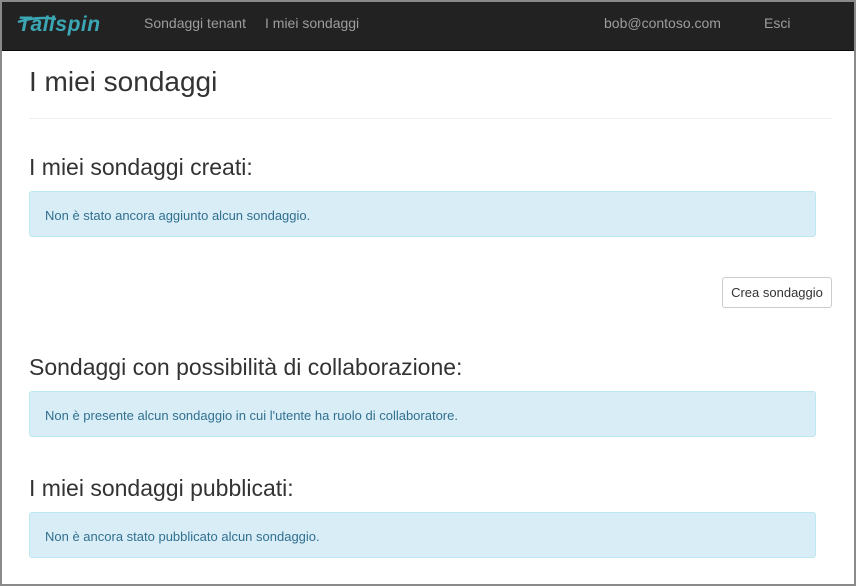 This screenshot has width=856, height=586. Describe the element at coordinates (161, 488) in the screenshot. I see `section-title-published: I miei sondaggi pubblicati:` at that location.